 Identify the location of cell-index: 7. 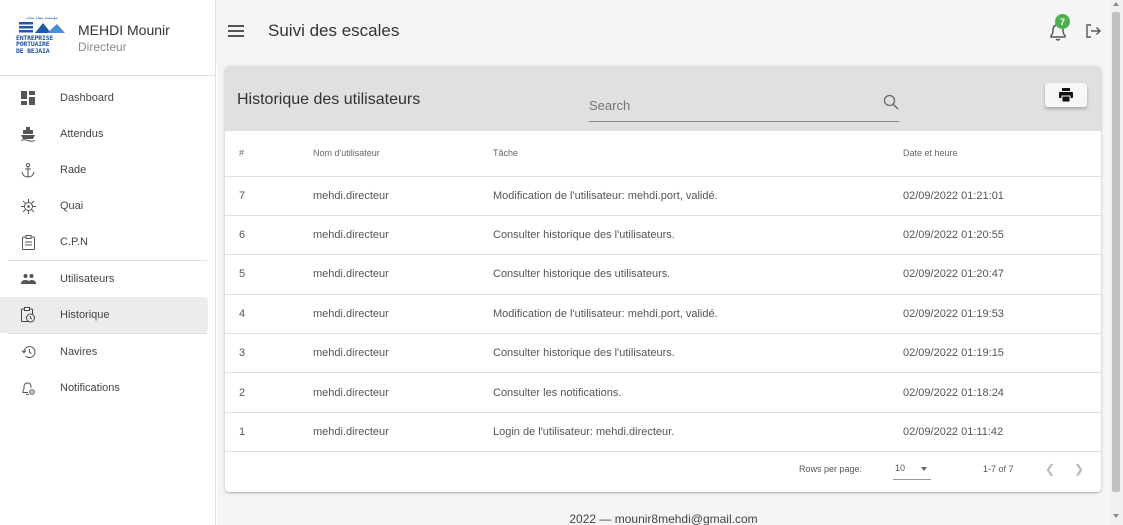
(269, 196).